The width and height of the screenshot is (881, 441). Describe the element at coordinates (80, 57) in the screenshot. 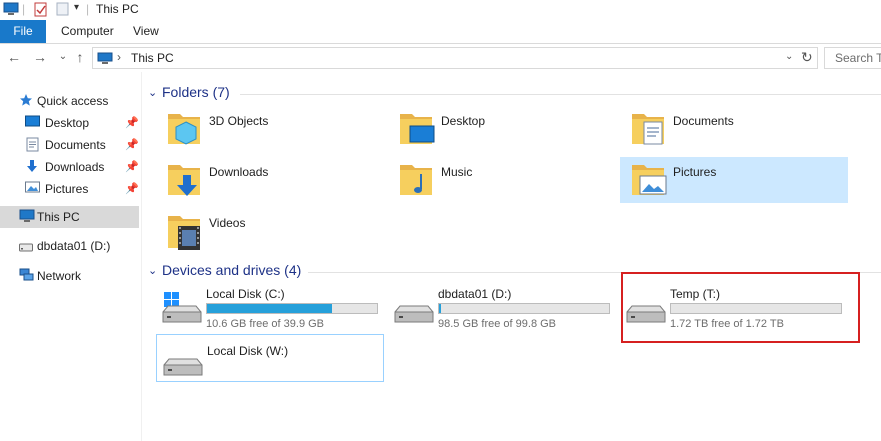

I see `up-arrow-icon: ↑` at that location.